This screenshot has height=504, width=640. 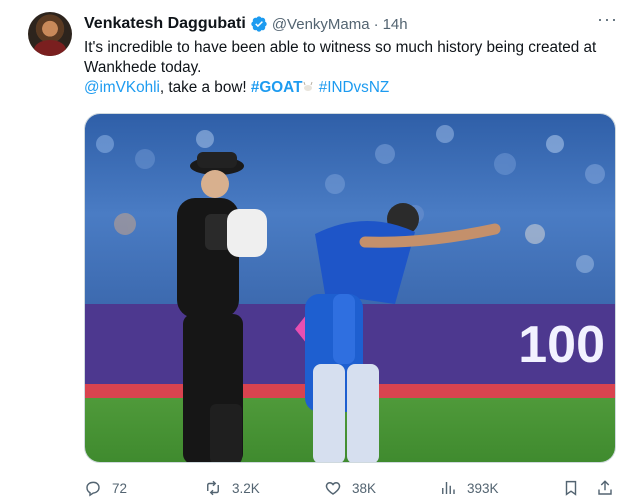 I want to click on author-handle: @VenkyMama, so click(x=321, y=24).